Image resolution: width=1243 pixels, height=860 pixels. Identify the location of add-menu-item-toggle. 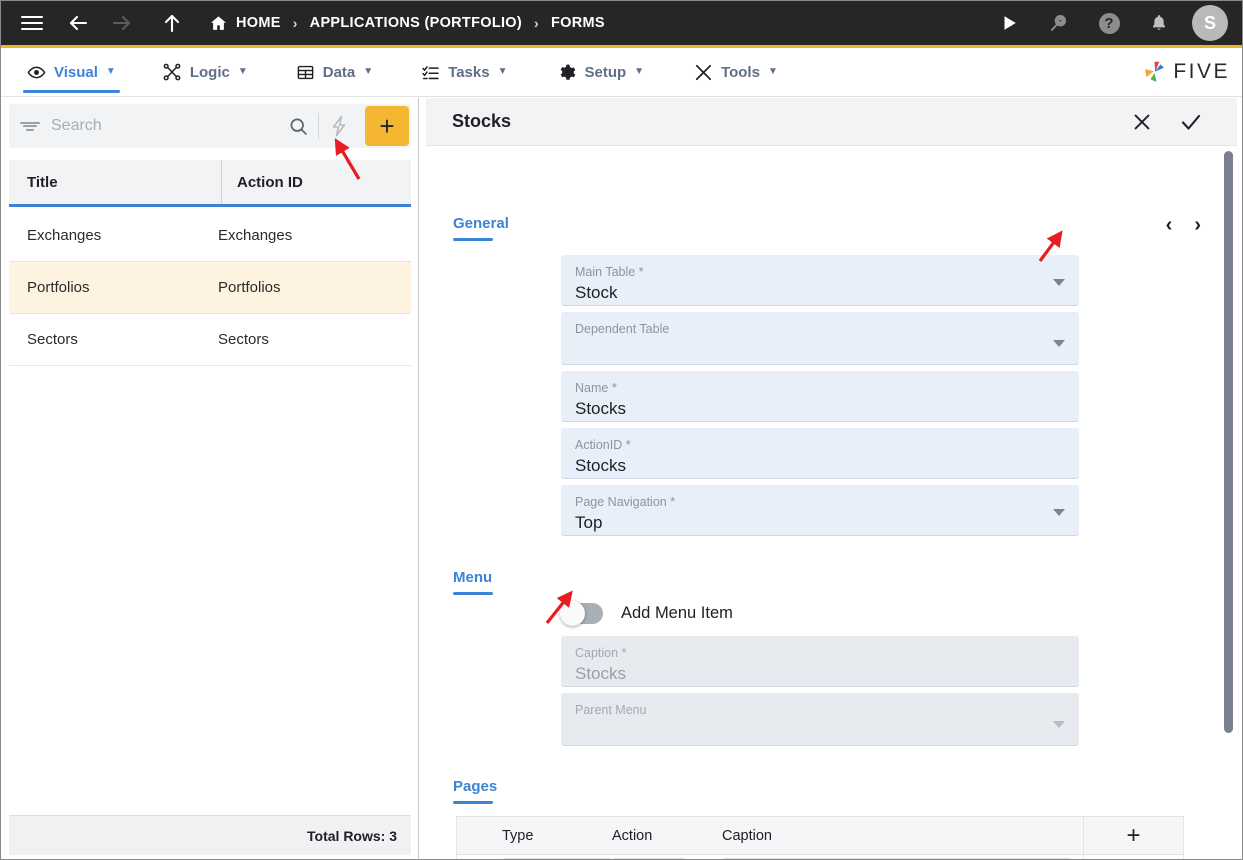
(581, 613).